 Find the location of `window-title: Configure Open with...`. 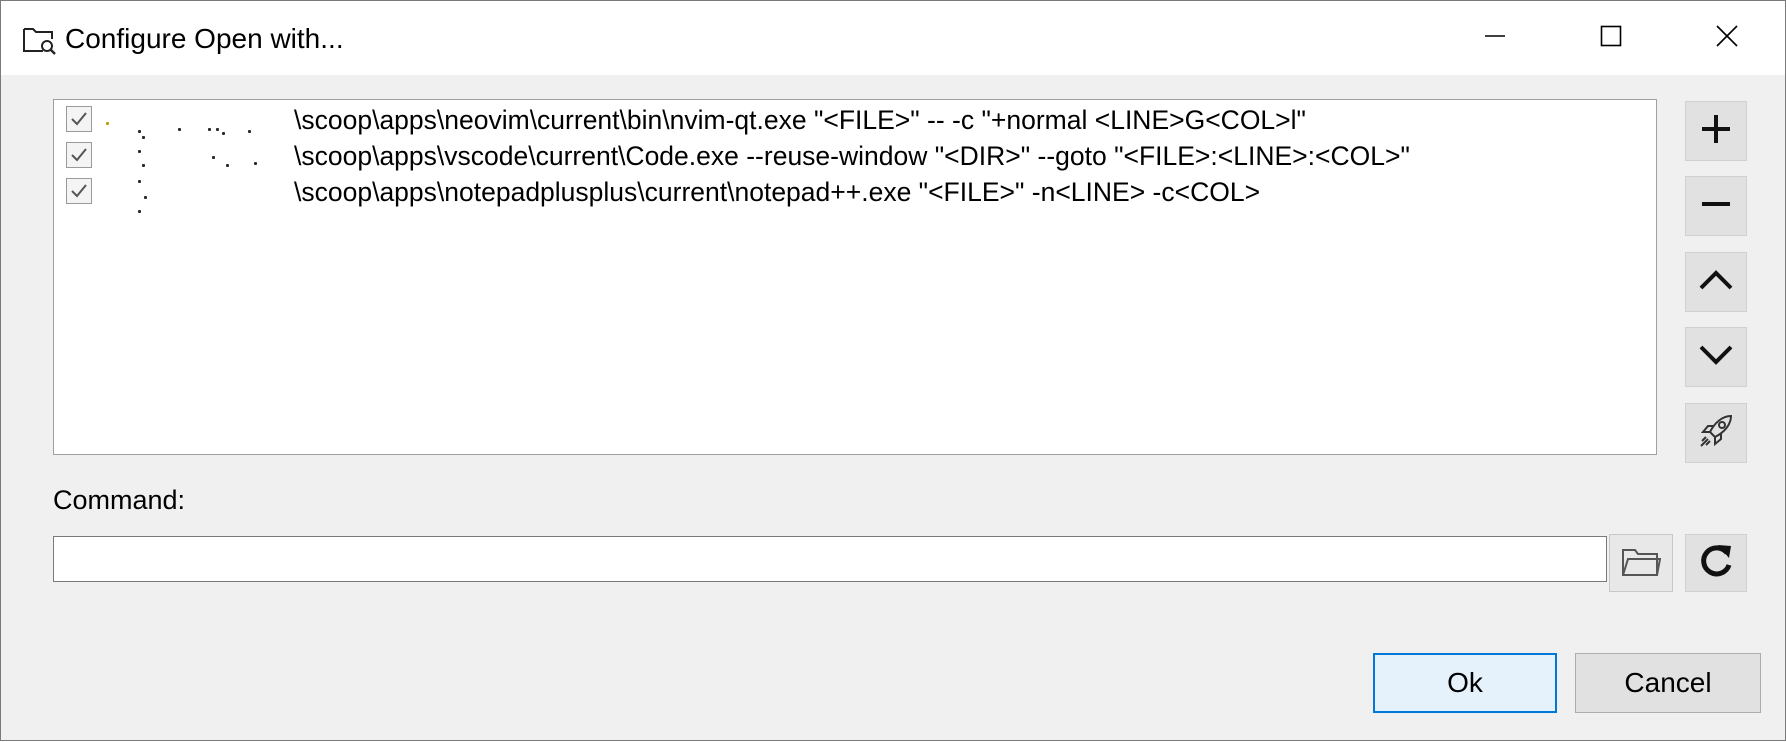

window-title: Configure Open with... is located at coordinates (204, 38).